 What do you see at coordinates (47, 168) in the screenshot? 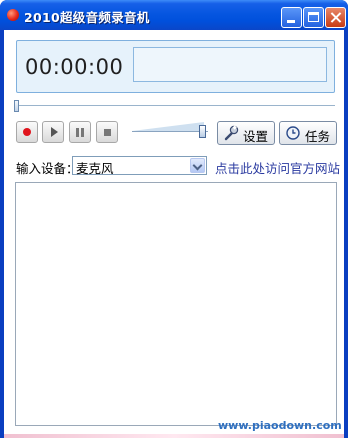
I see `input-device-label: 输入设备：` at bounding box center [47, 168].